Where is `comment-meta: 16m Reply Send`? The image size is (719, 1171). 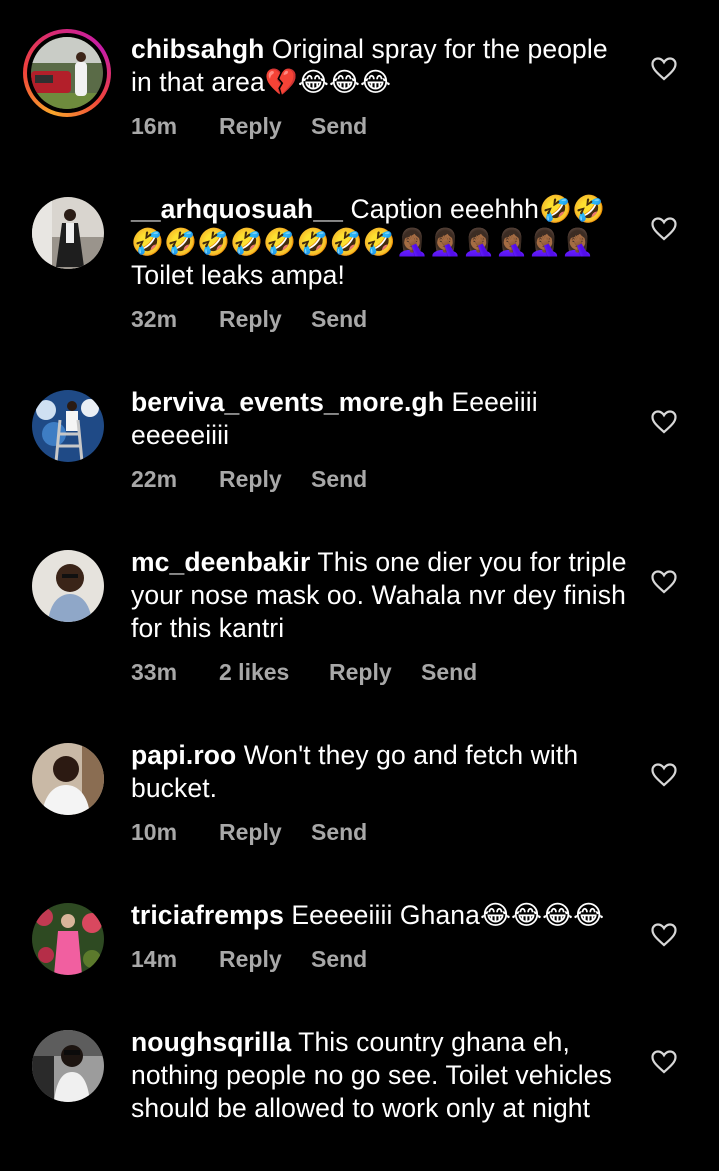 comment-meta: 16m Reply Send is located at coordinates (249, 126).